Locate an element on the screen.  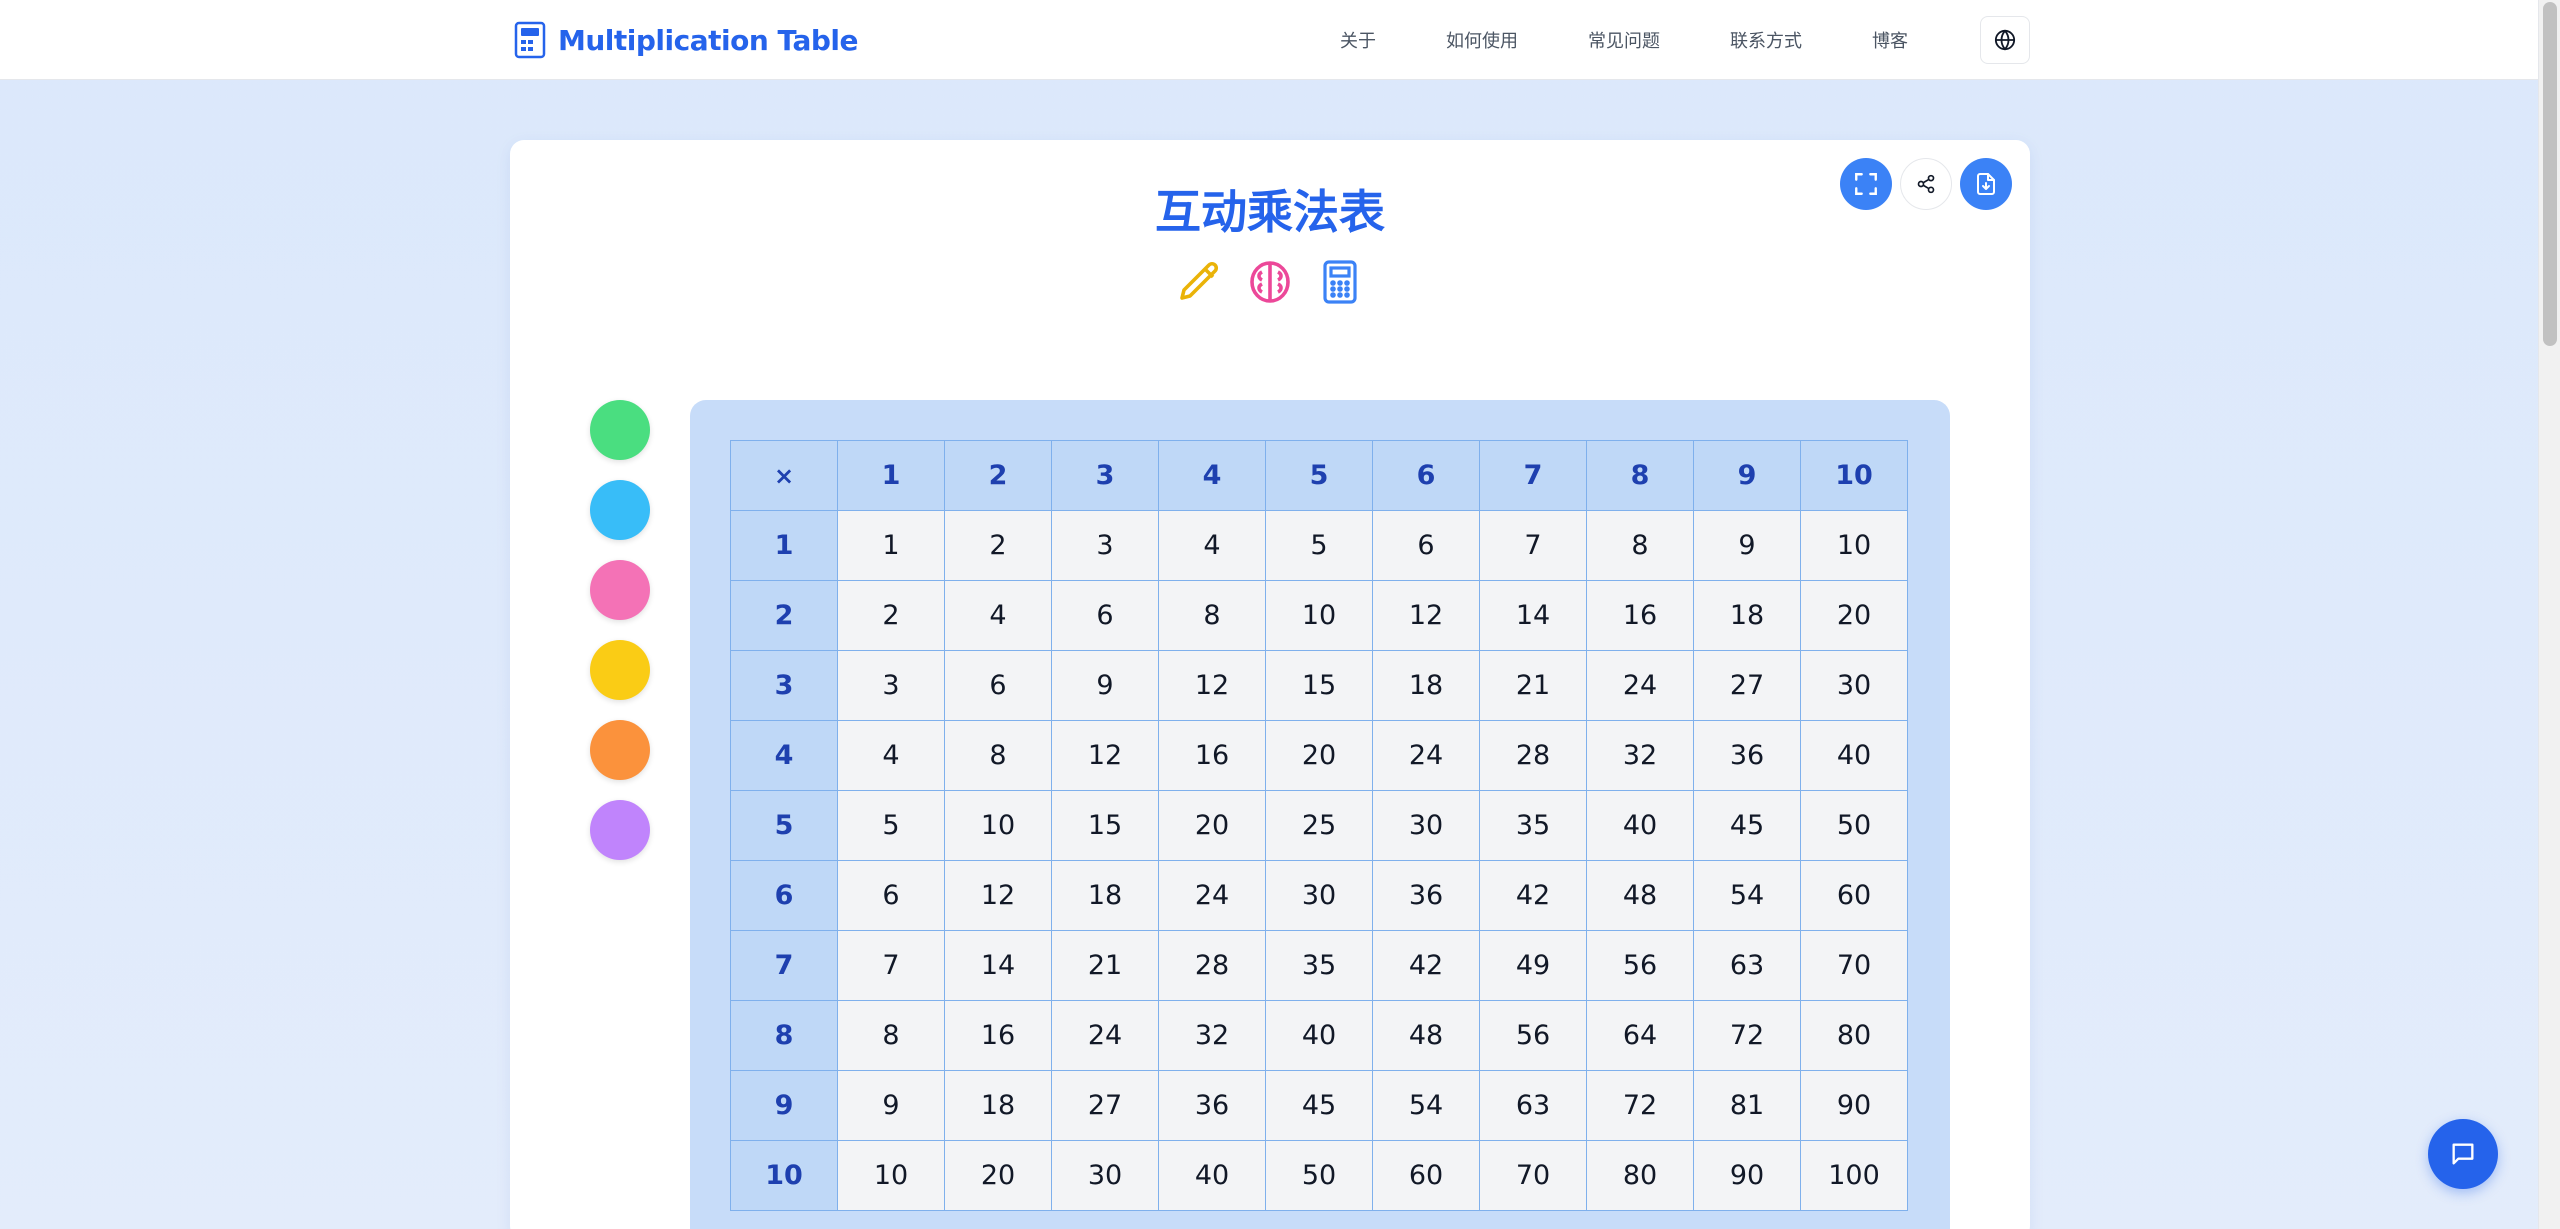
row-header: 7 is located at coordinates (784, 965).